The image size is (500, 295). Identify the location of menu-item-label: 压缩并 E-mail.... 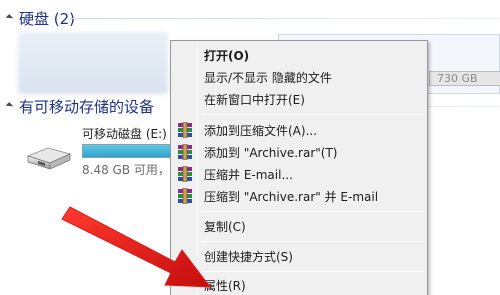
(248, 174).